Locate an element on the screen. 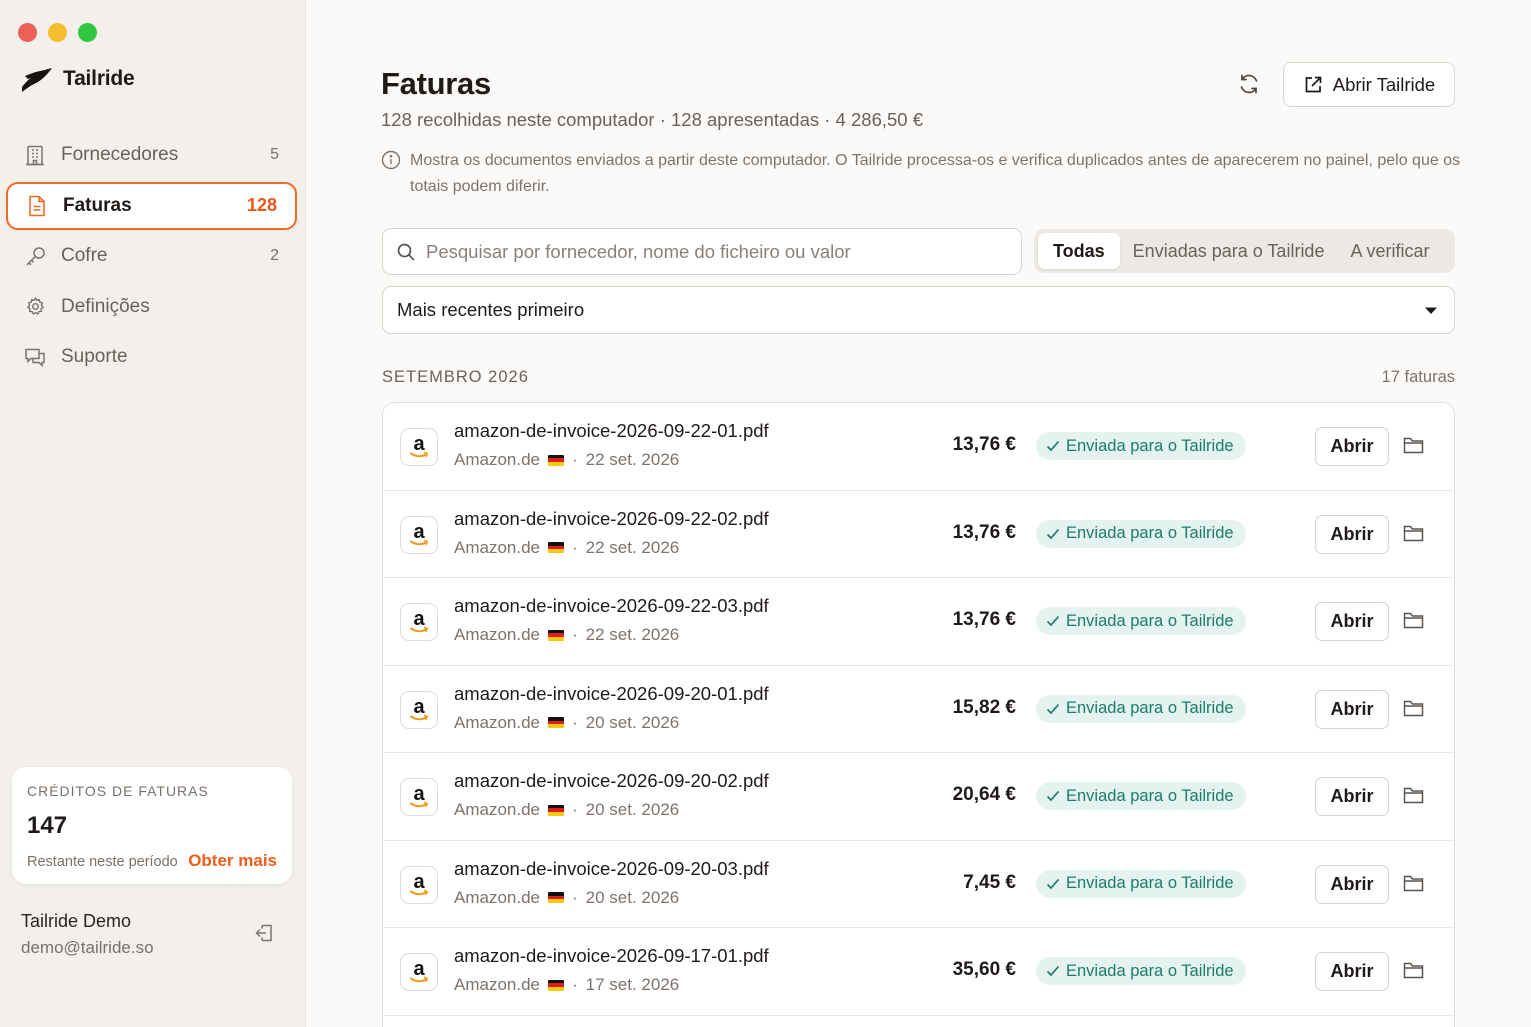 This screenshot has width=1531, height=1027. sidebar-item-label: Faturas is located at coordinates (97, 205).